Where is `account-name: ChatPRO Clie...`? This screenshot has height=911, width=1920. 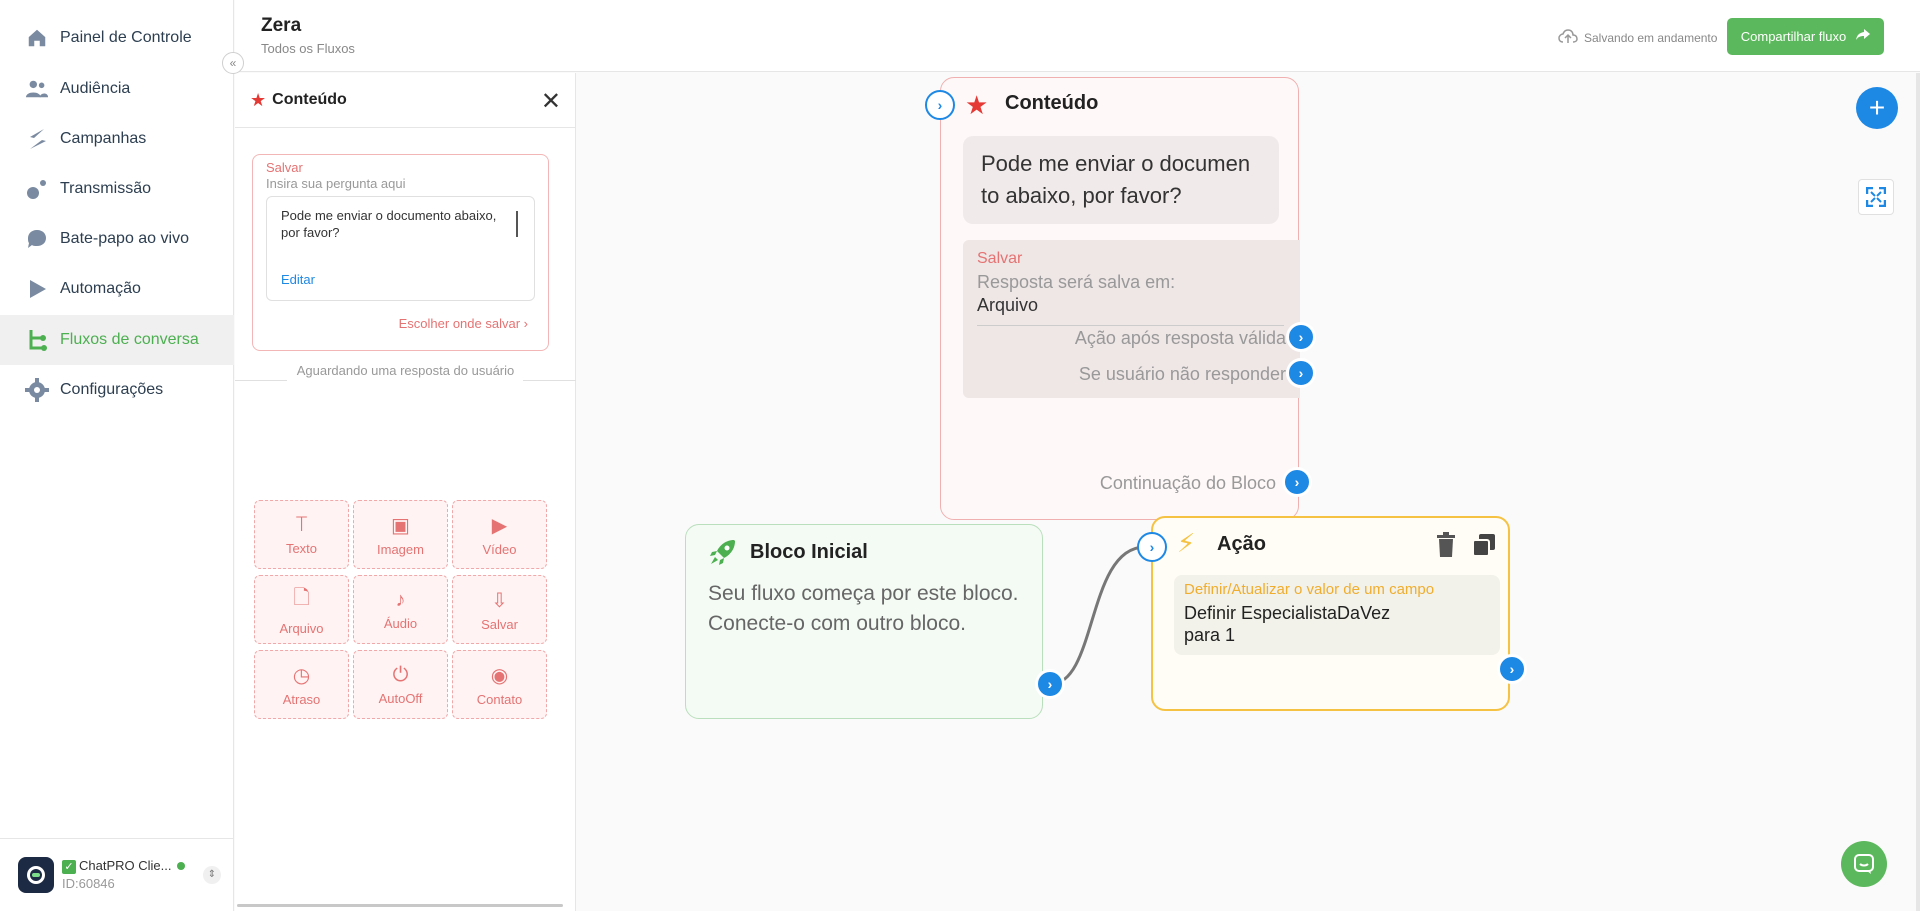 account-name: ChatPRO Clie... is located at coordinates (125, 865).